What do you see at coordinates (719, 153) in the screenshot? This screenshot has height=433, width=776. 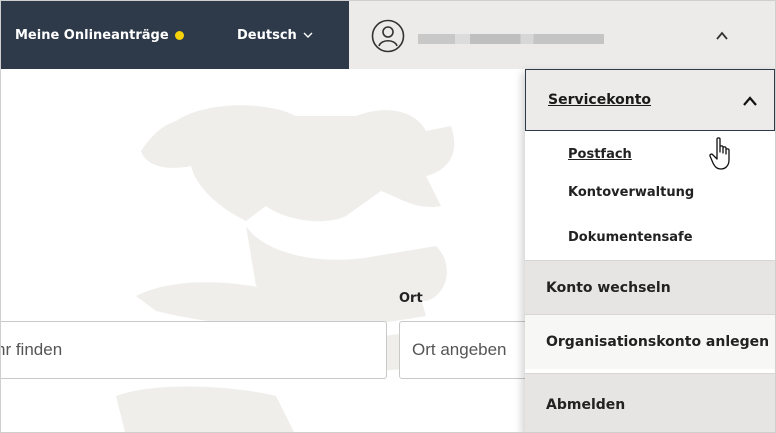 I see `hand-pointer-cursor-icon` at bounding box center [719, 153].